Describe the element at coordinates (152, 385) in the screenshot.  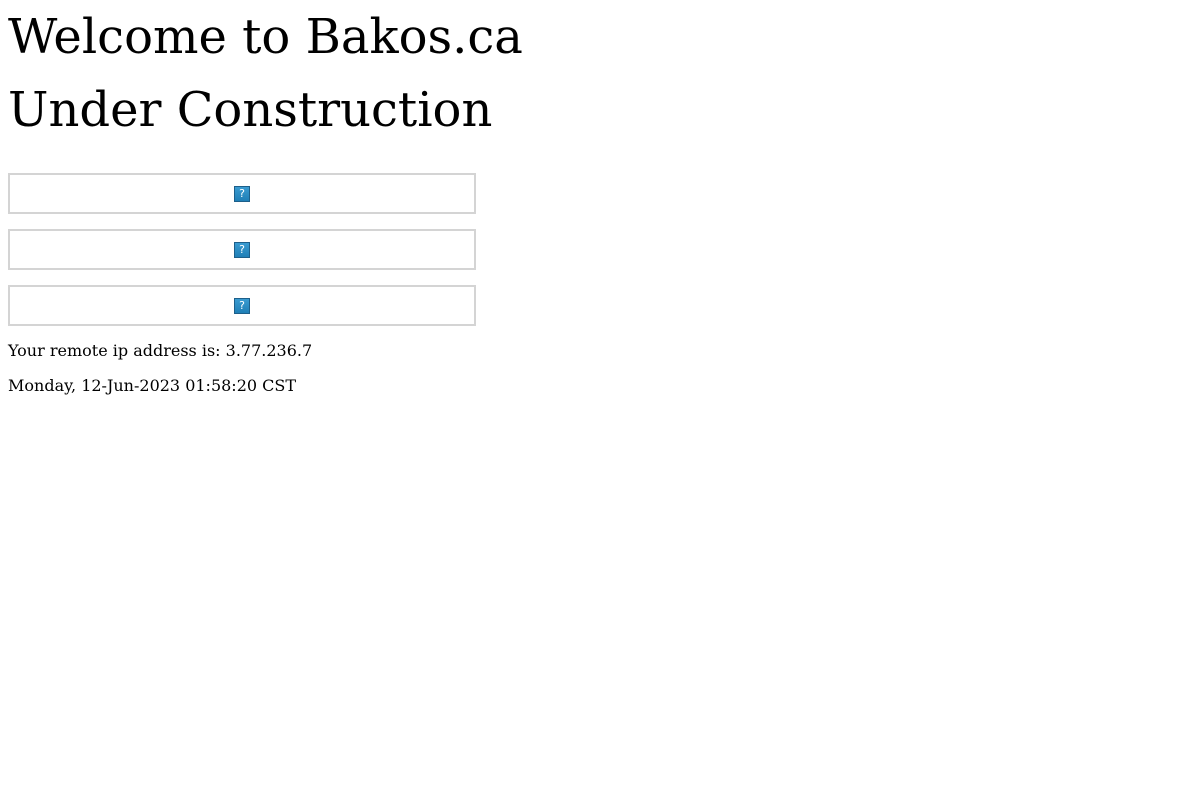
I see `date-time-text: Monday, 12-Jun-2023 01:58:20 CST` at that location.